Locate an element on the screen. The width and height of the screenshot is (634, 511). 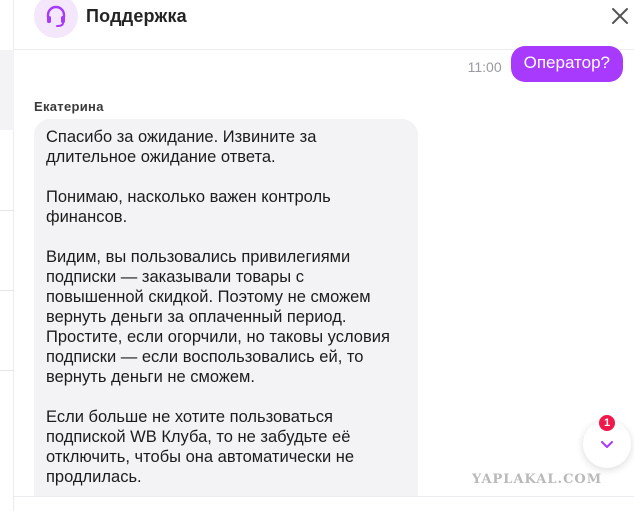
sender-name: Екатерина is located at coordinates (69, 106).